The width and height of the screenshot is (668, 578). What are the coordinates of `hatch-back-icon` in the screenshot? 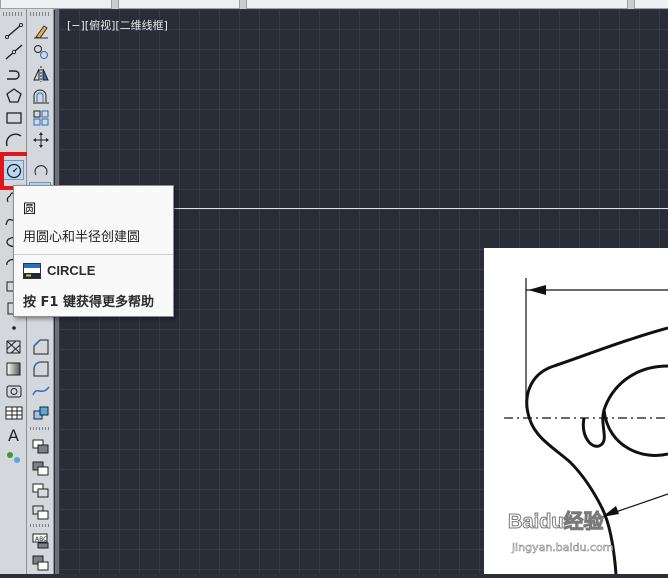 It's located at (40, 562).